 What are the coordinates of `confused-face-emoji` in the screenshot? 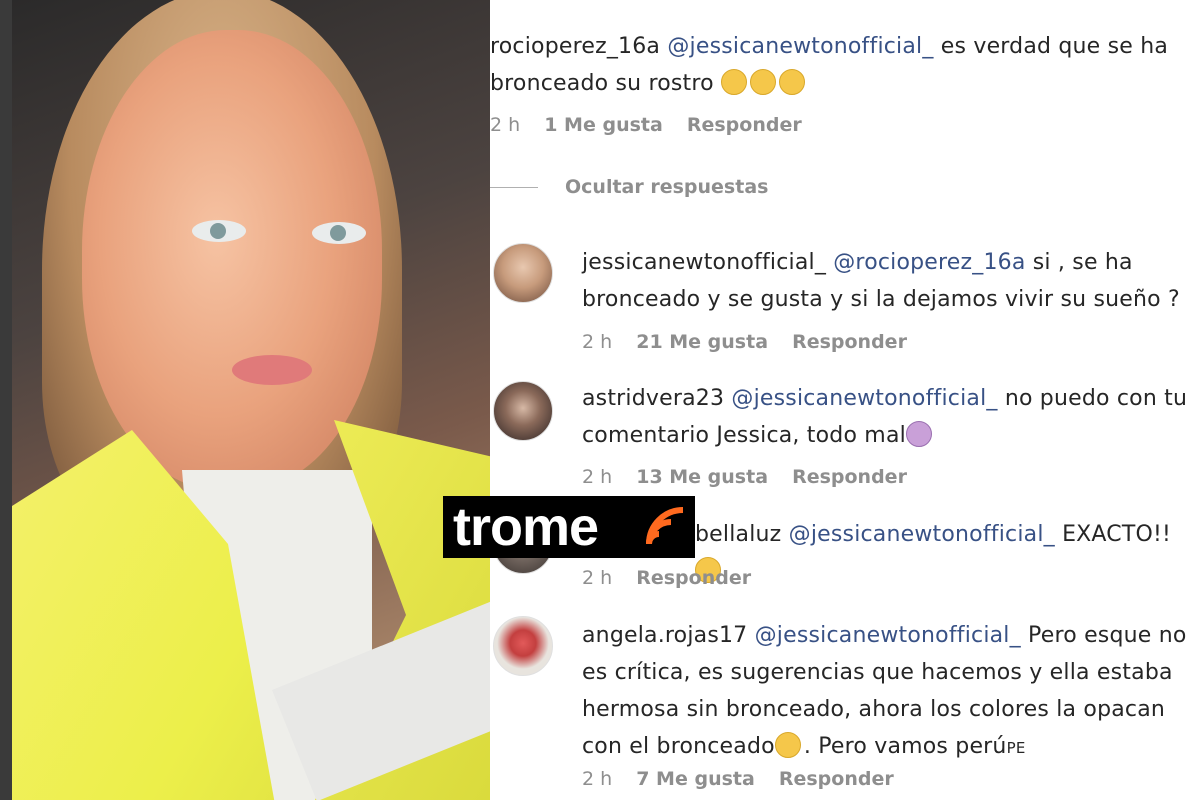 It's located at (787, 745).